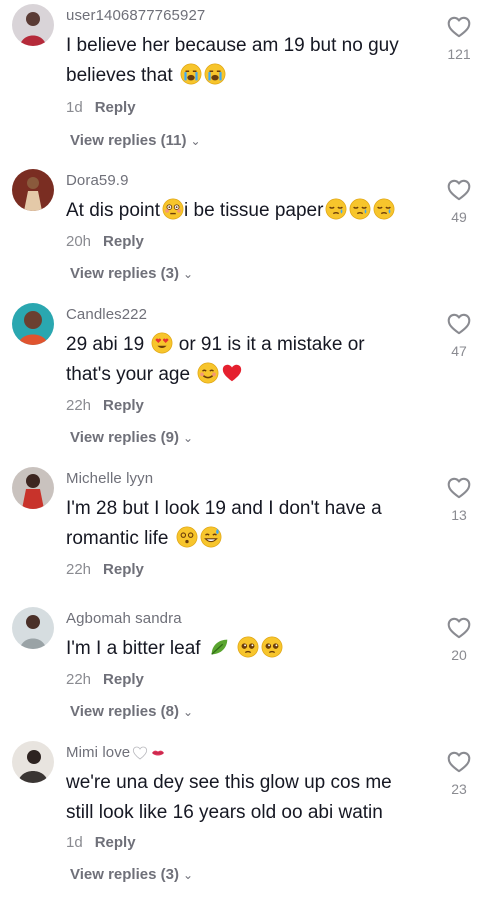 Image resolution: width=496 pixels, height=899 pixels. I want to click on flushed-face-icon, so click(173, 209).